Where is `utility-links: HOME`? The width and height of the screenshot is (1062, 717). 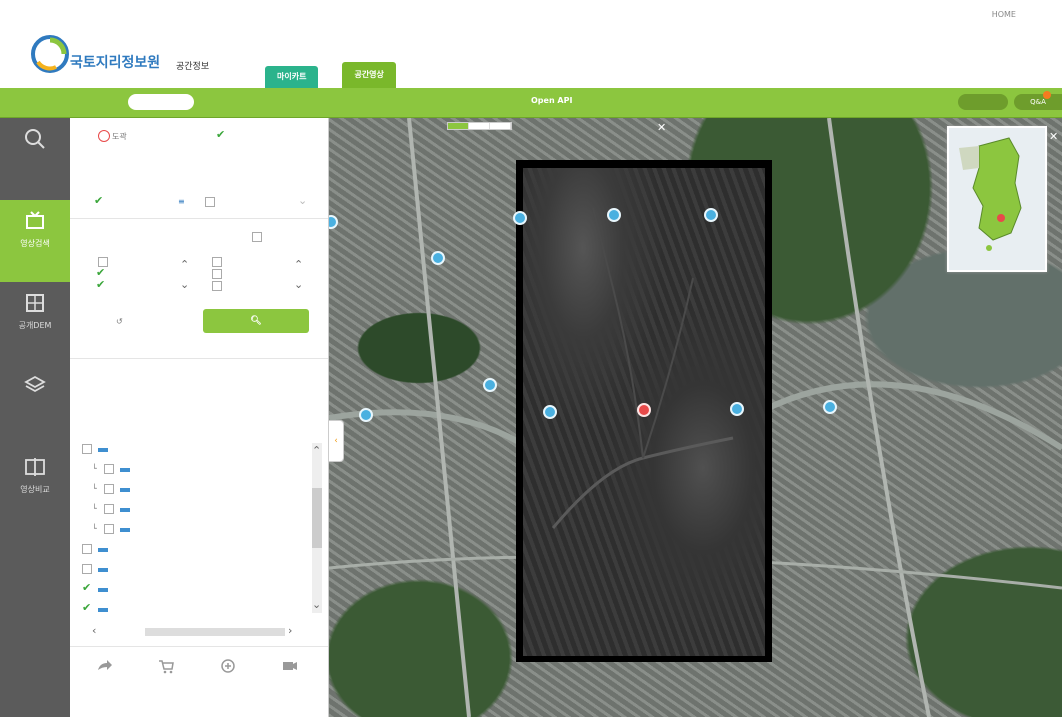
utility-links: HOME is located at coordinates (1016, 14).